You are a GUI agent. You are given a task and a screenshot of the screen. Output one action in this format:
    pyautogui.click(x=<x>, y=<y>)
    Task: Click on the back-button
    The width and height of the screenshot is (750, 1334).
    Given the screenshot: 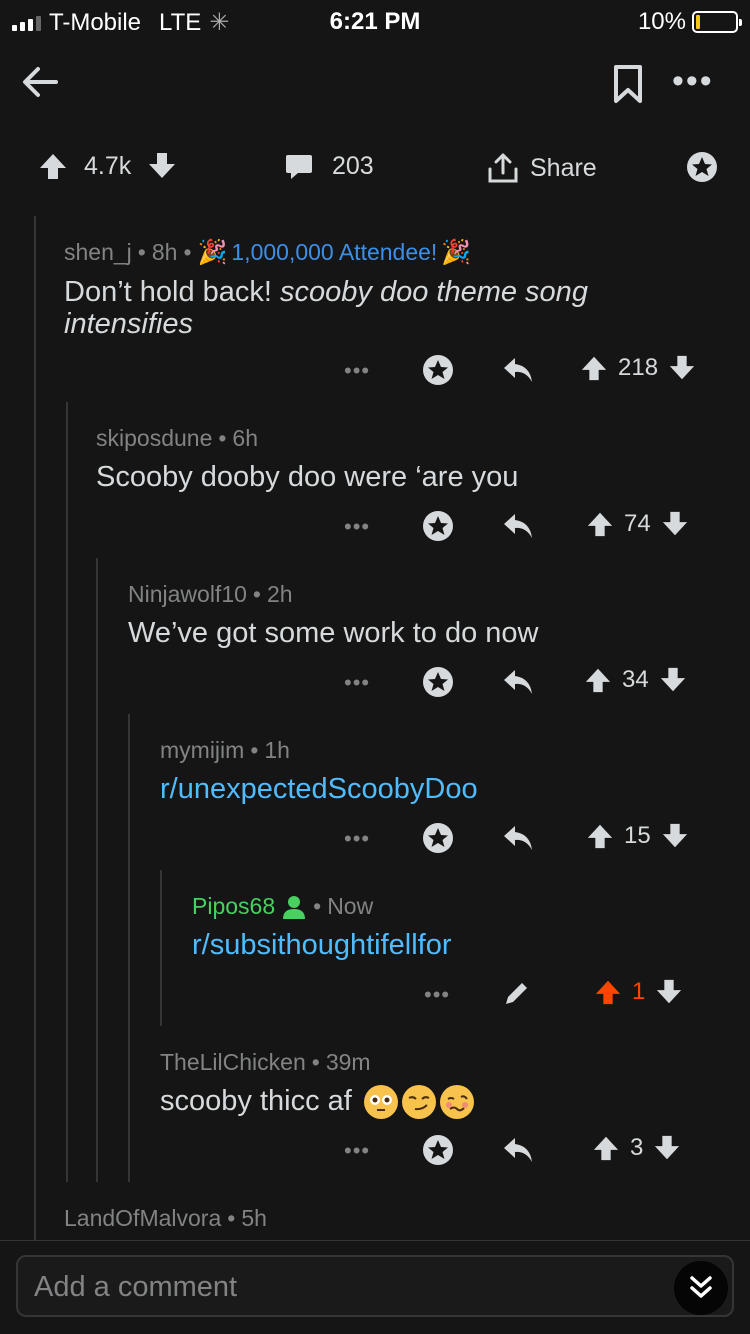 What is the action you would take?
    pyautogui.click(x=40, y=82)
    